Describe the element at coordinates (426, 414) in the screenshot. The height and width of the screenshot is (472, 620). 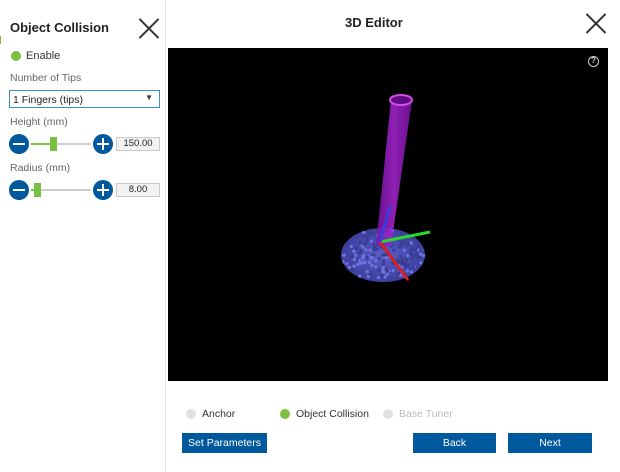
I see `step-base-tuner-label: Base Tuner` at that location.